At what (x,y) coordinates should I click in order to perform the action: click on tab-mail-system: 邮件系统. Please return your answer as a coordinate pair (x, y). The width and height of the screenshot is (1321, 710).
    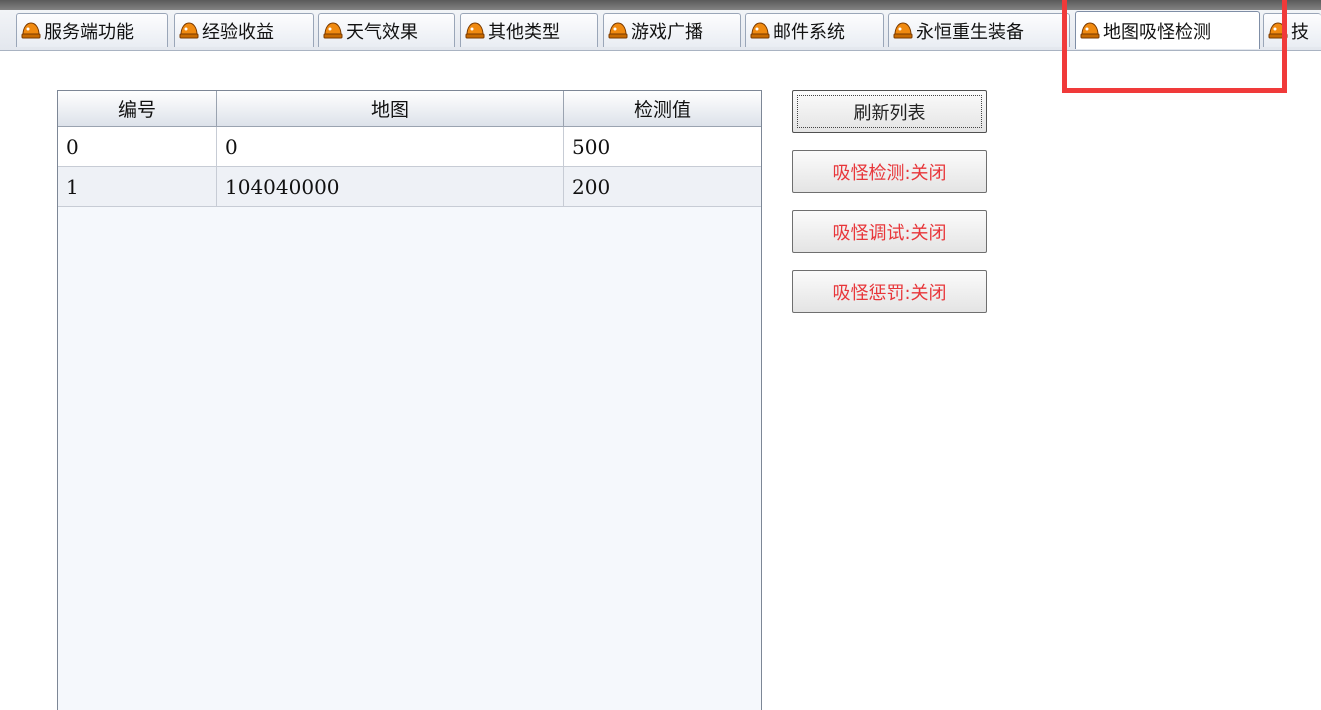
    Looking at the image, I should click on (814, 30).